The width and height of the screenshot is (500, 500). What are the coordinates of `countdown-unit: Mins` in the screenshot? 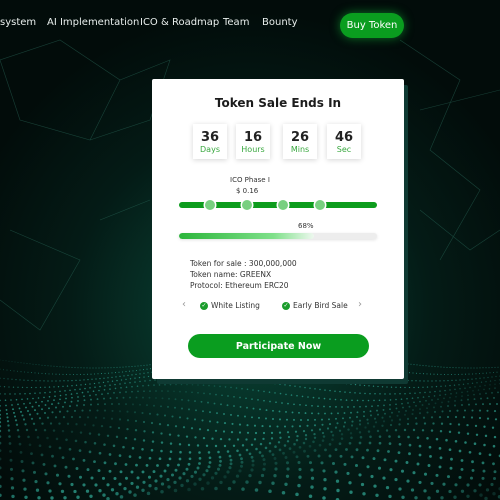 It's located at (300, 149).